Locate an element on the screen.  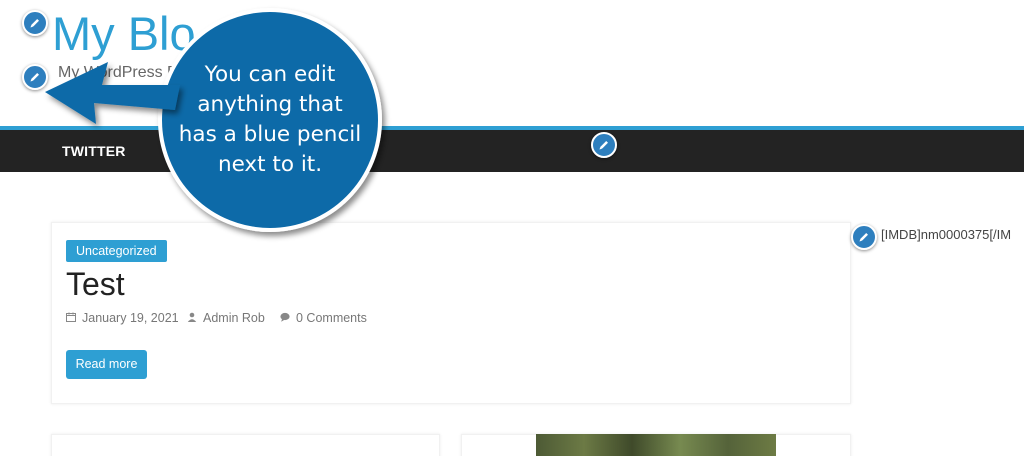
callout-line: has a blue pencil is located at coordinates (270, 134).